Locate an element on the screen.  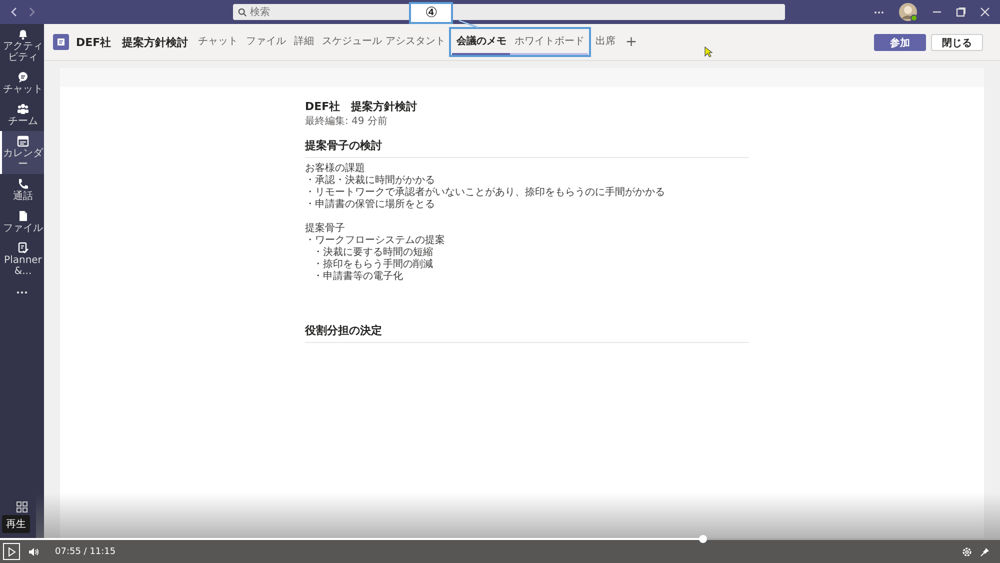
tab: 会議のメモ is located at coordinates (481, 42).